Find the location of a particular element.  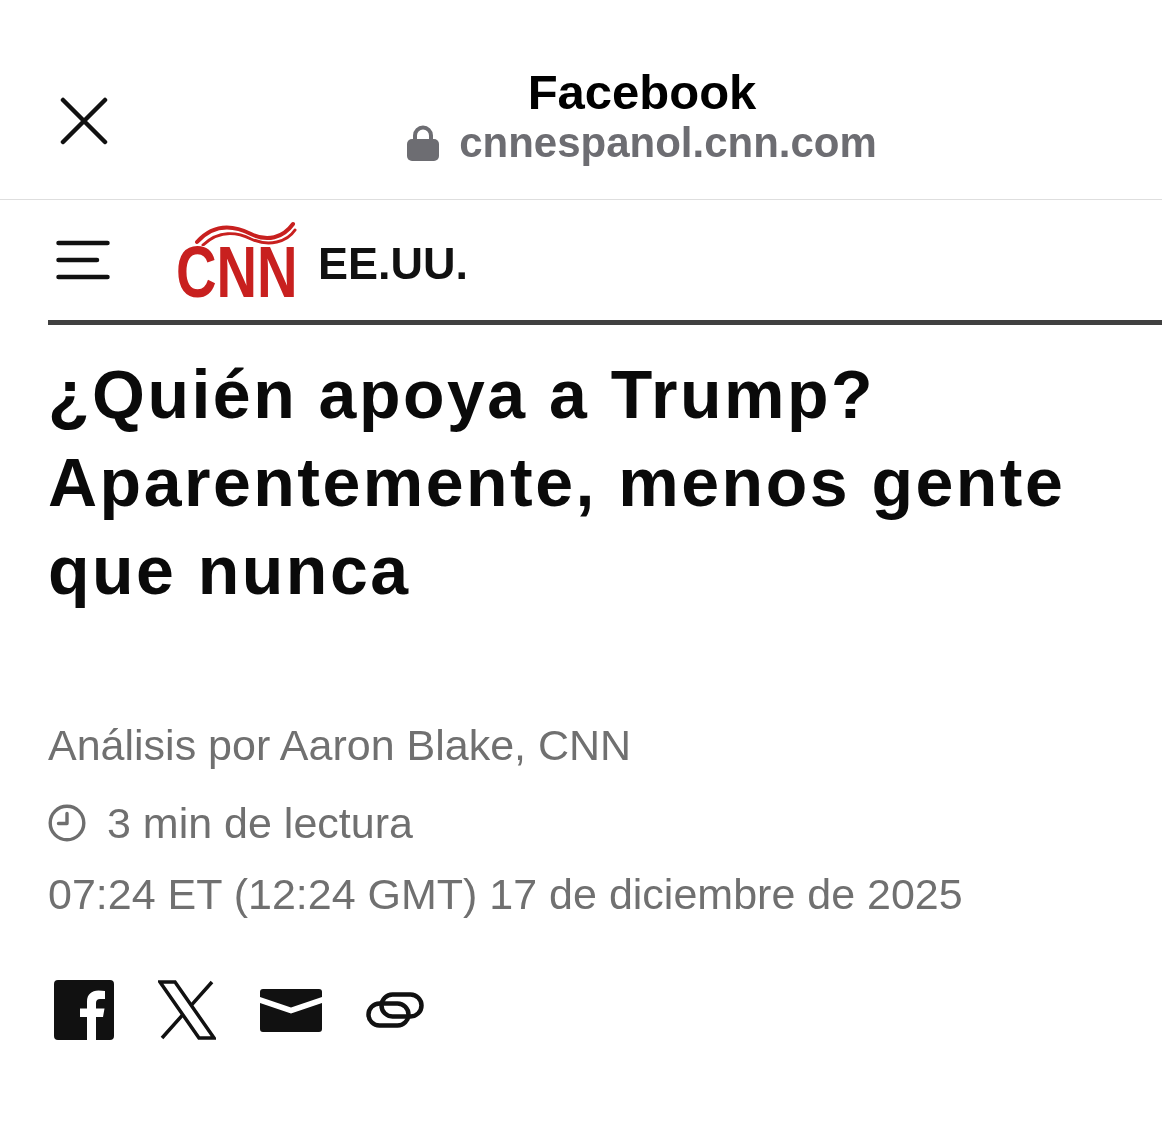

email-share-button is located at coordinates (291, 1010).